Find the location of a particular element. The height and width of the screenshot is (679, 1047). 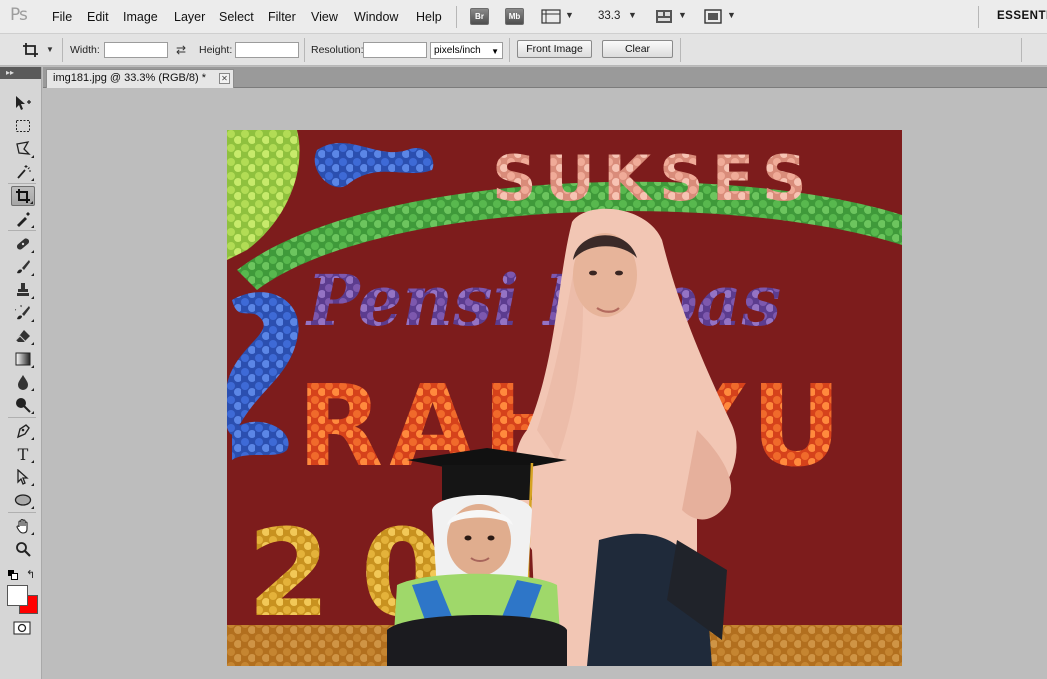

bridge-button: Br is located at coordinates (479, 16).